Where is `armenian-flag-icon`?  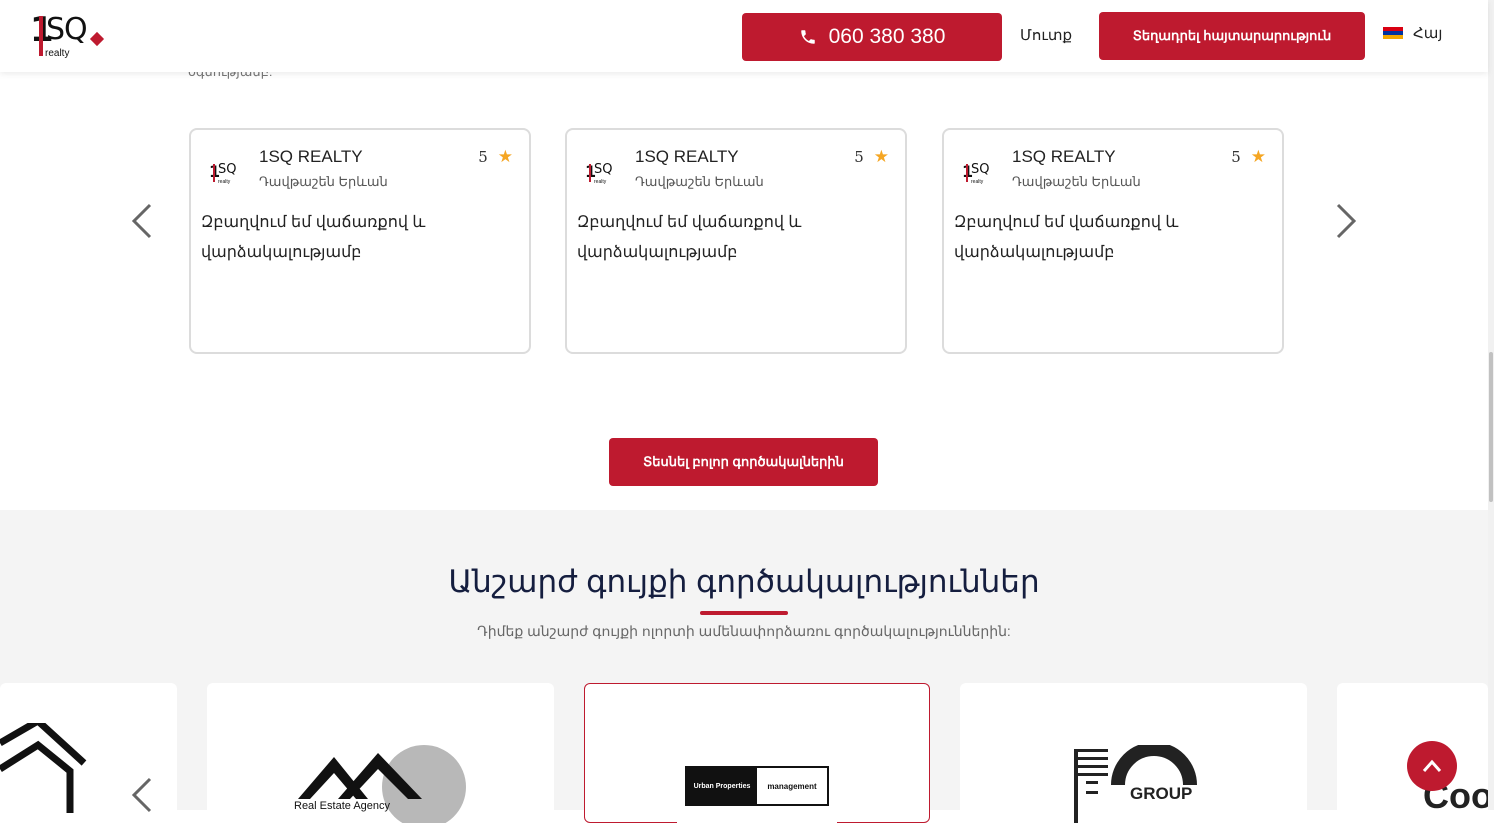 armenian-flag-icon is located at coordinates (1393, 33).